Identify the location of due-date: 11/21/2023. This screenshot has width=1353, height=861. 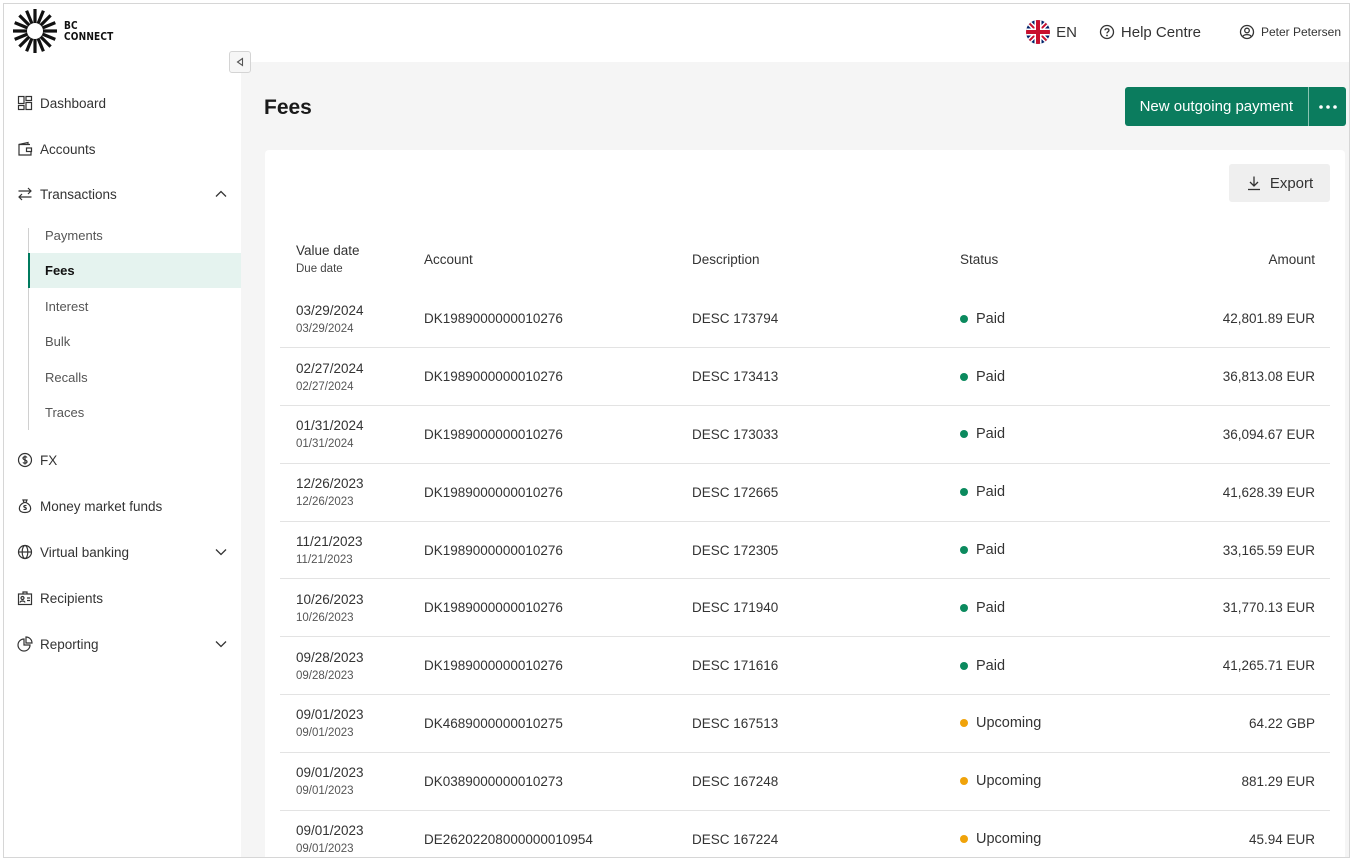
(324, 560).